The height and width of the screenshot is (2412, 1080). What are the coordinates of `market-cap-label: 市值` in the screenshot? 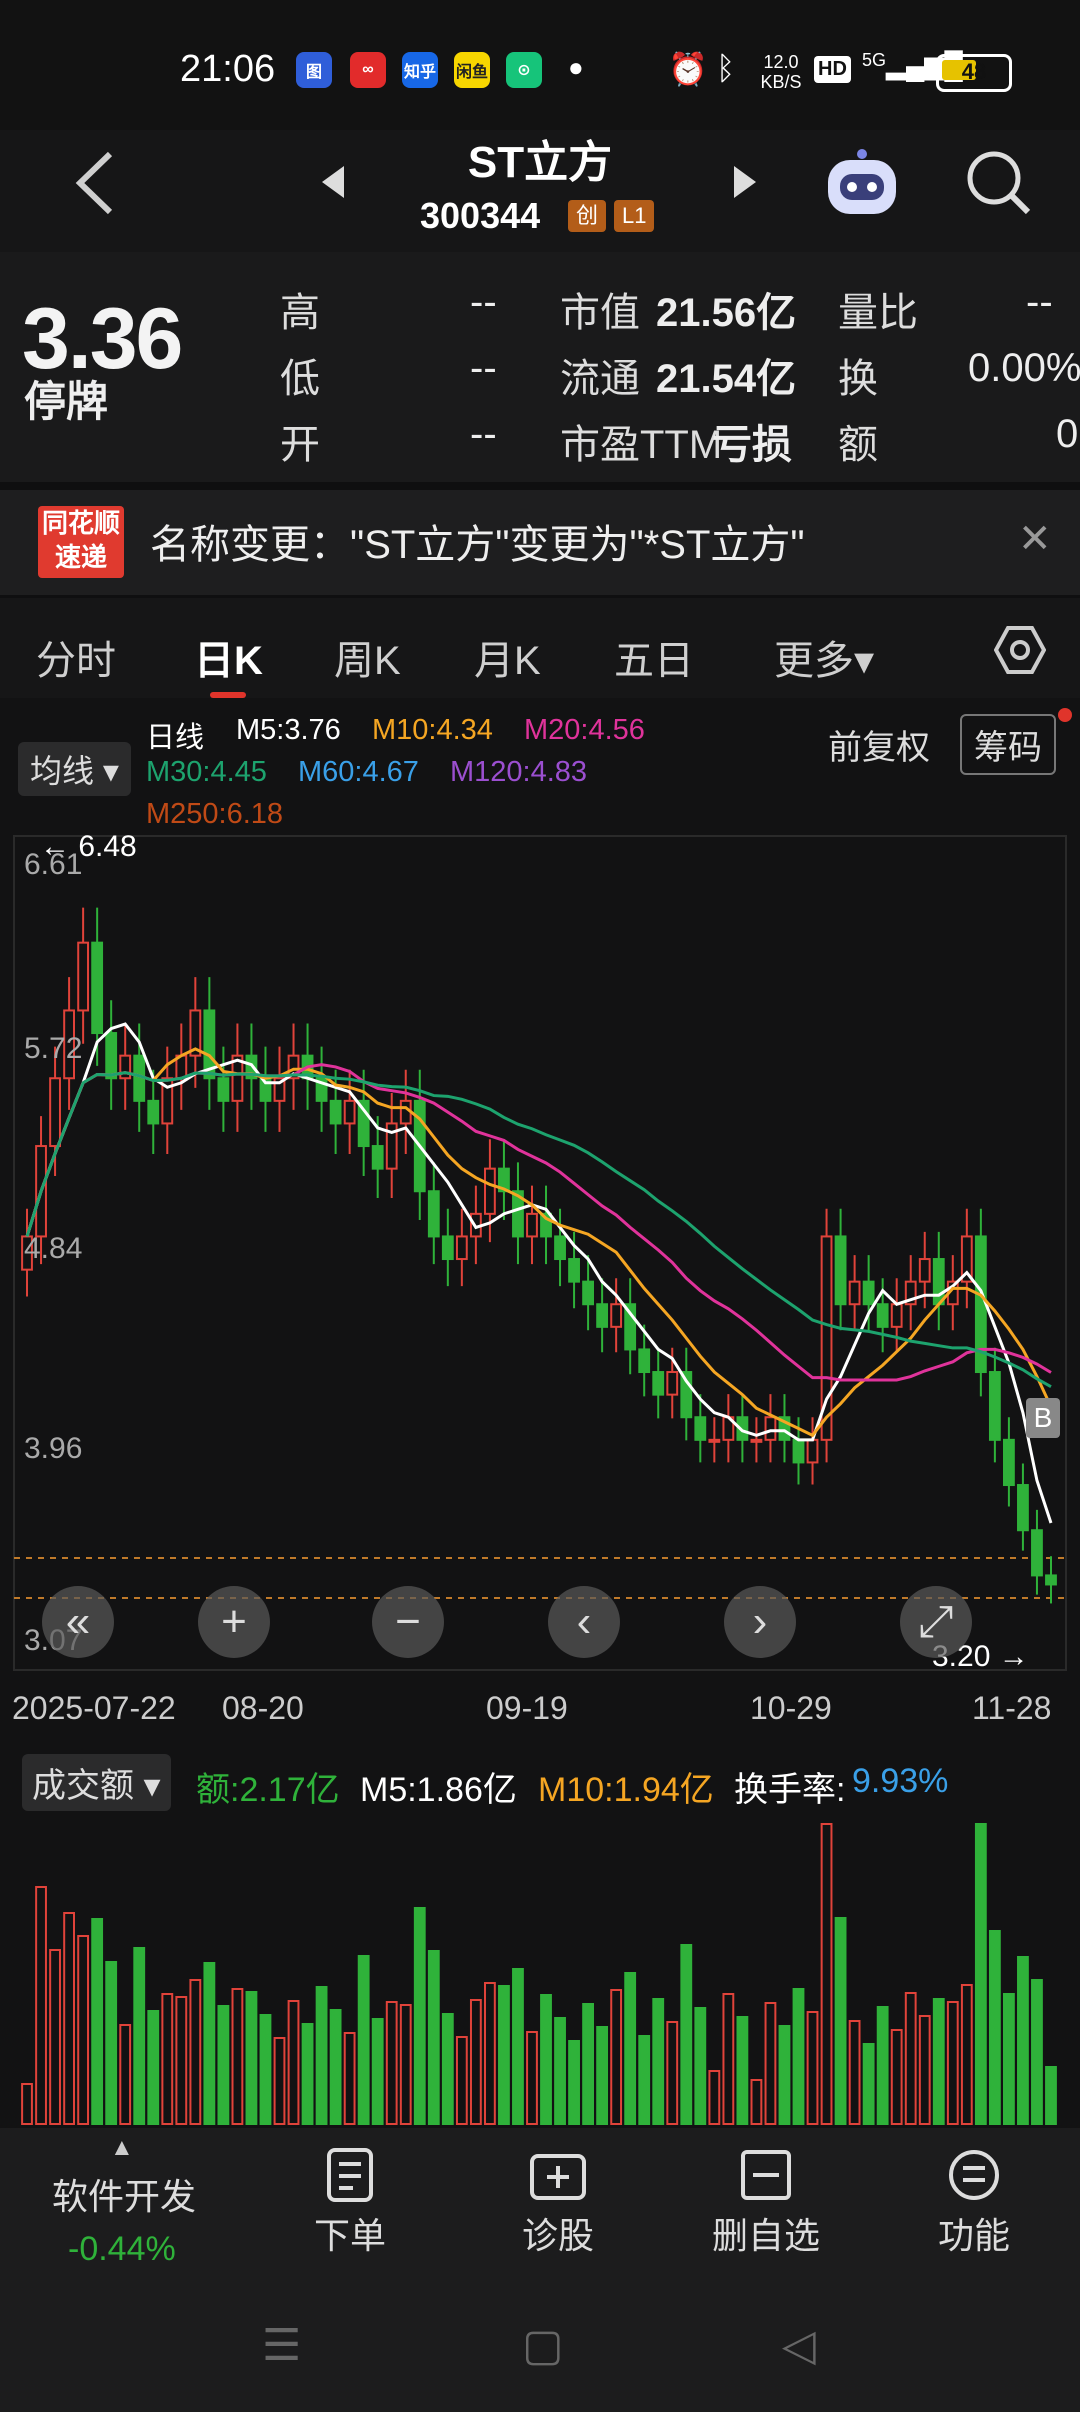 It's located at (600, 313).